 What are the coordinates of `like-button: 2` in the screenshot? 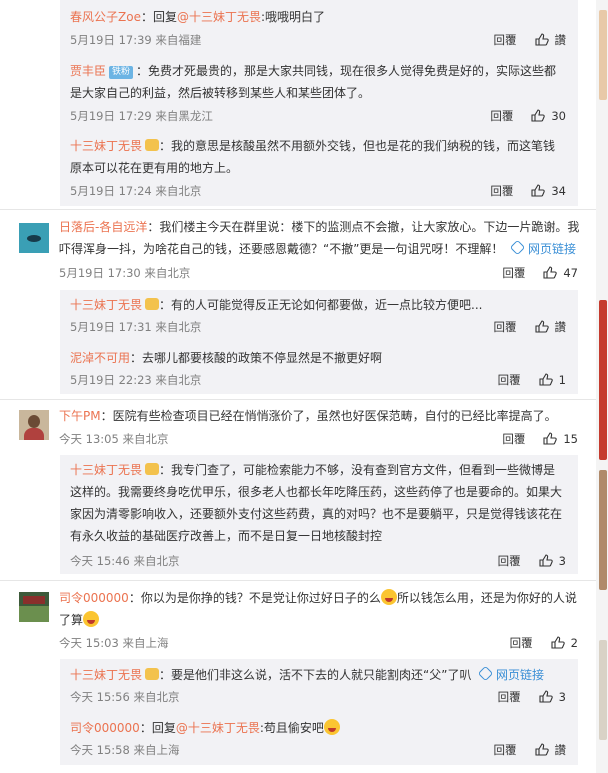 It's located at (564, 643).